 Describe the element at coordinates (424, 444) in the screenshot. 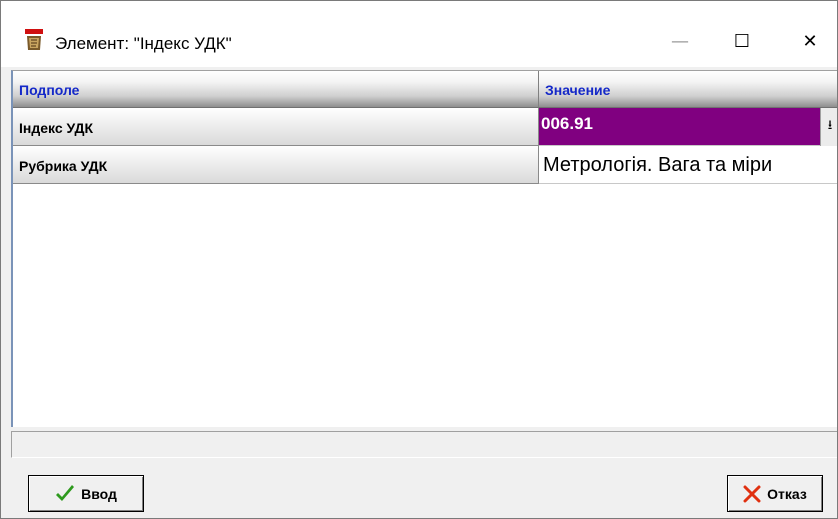

I see `status-bar` at that location.